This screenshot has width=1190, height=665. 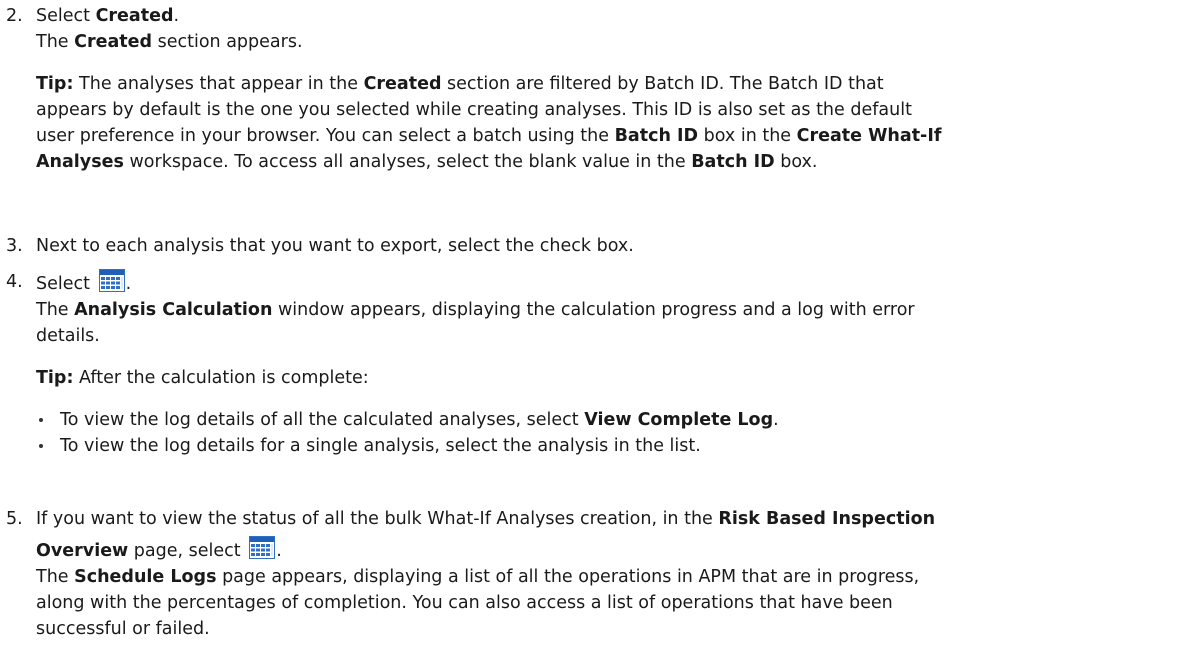 What do you see at coordinates (14, 282) in the screenshot?
I see `step-number: 4.` at bounding box center [14, 282].